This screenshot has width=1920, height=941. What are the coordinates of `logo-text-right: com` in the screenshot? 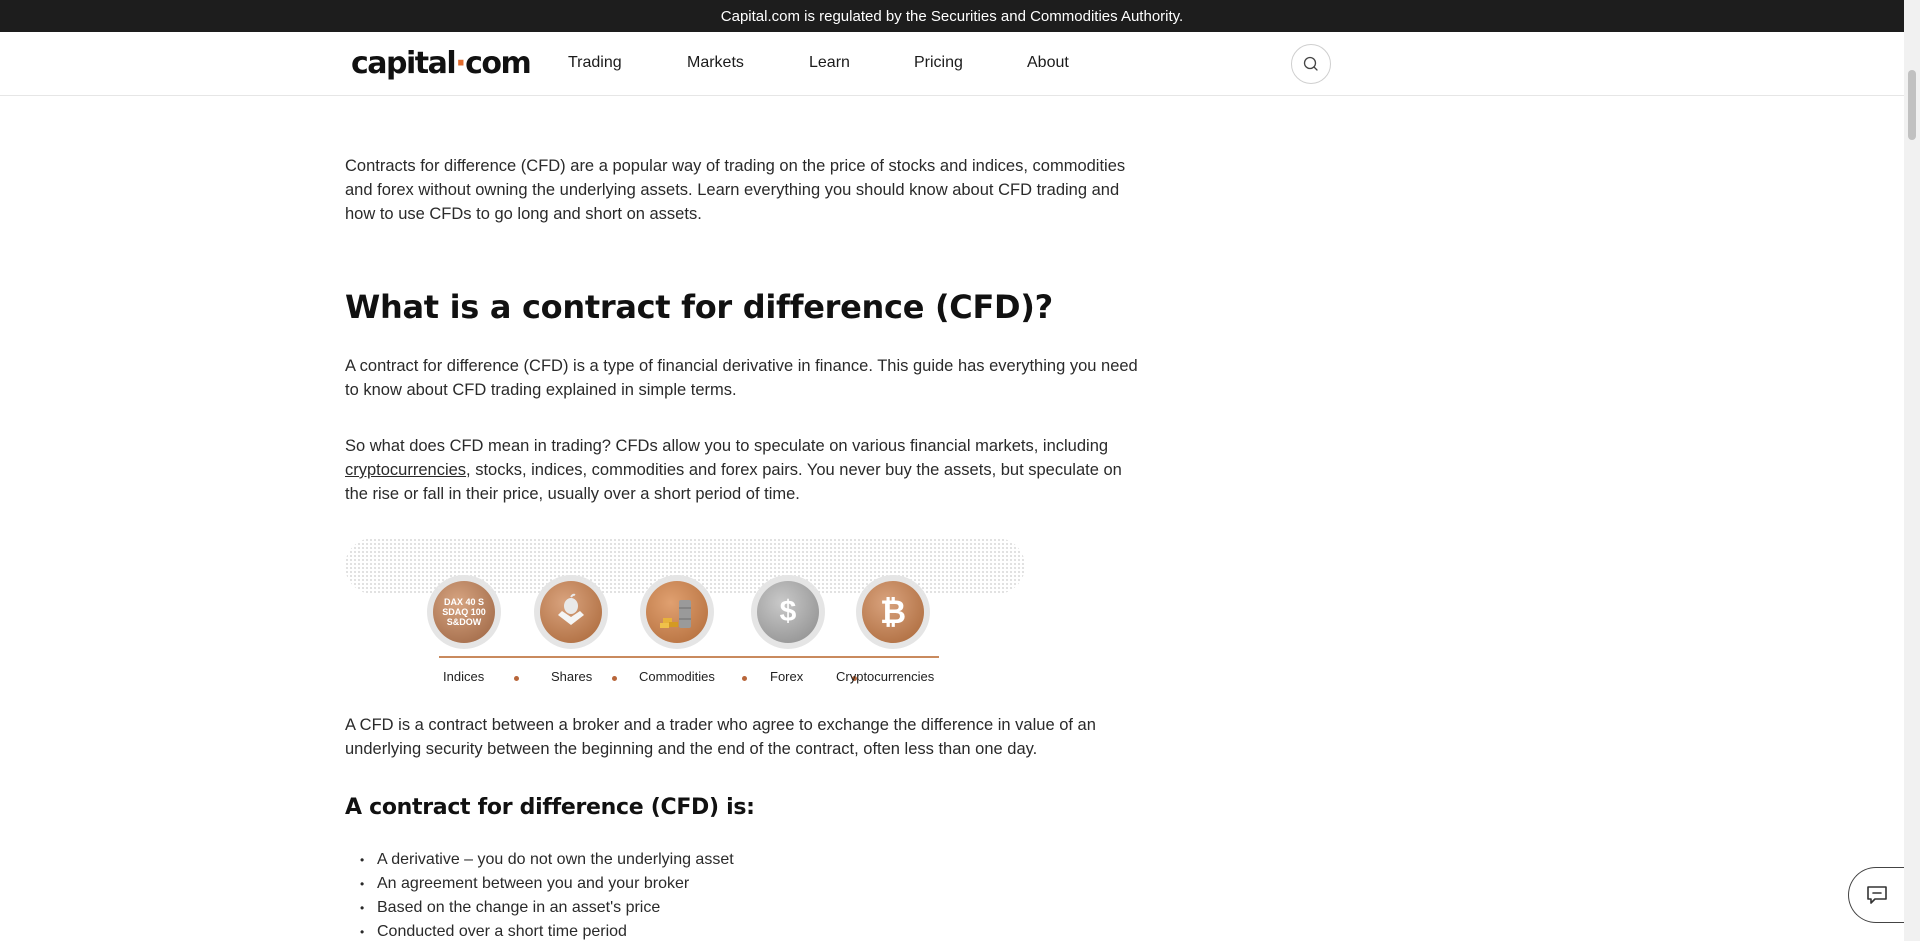 It's located at (498, 63).